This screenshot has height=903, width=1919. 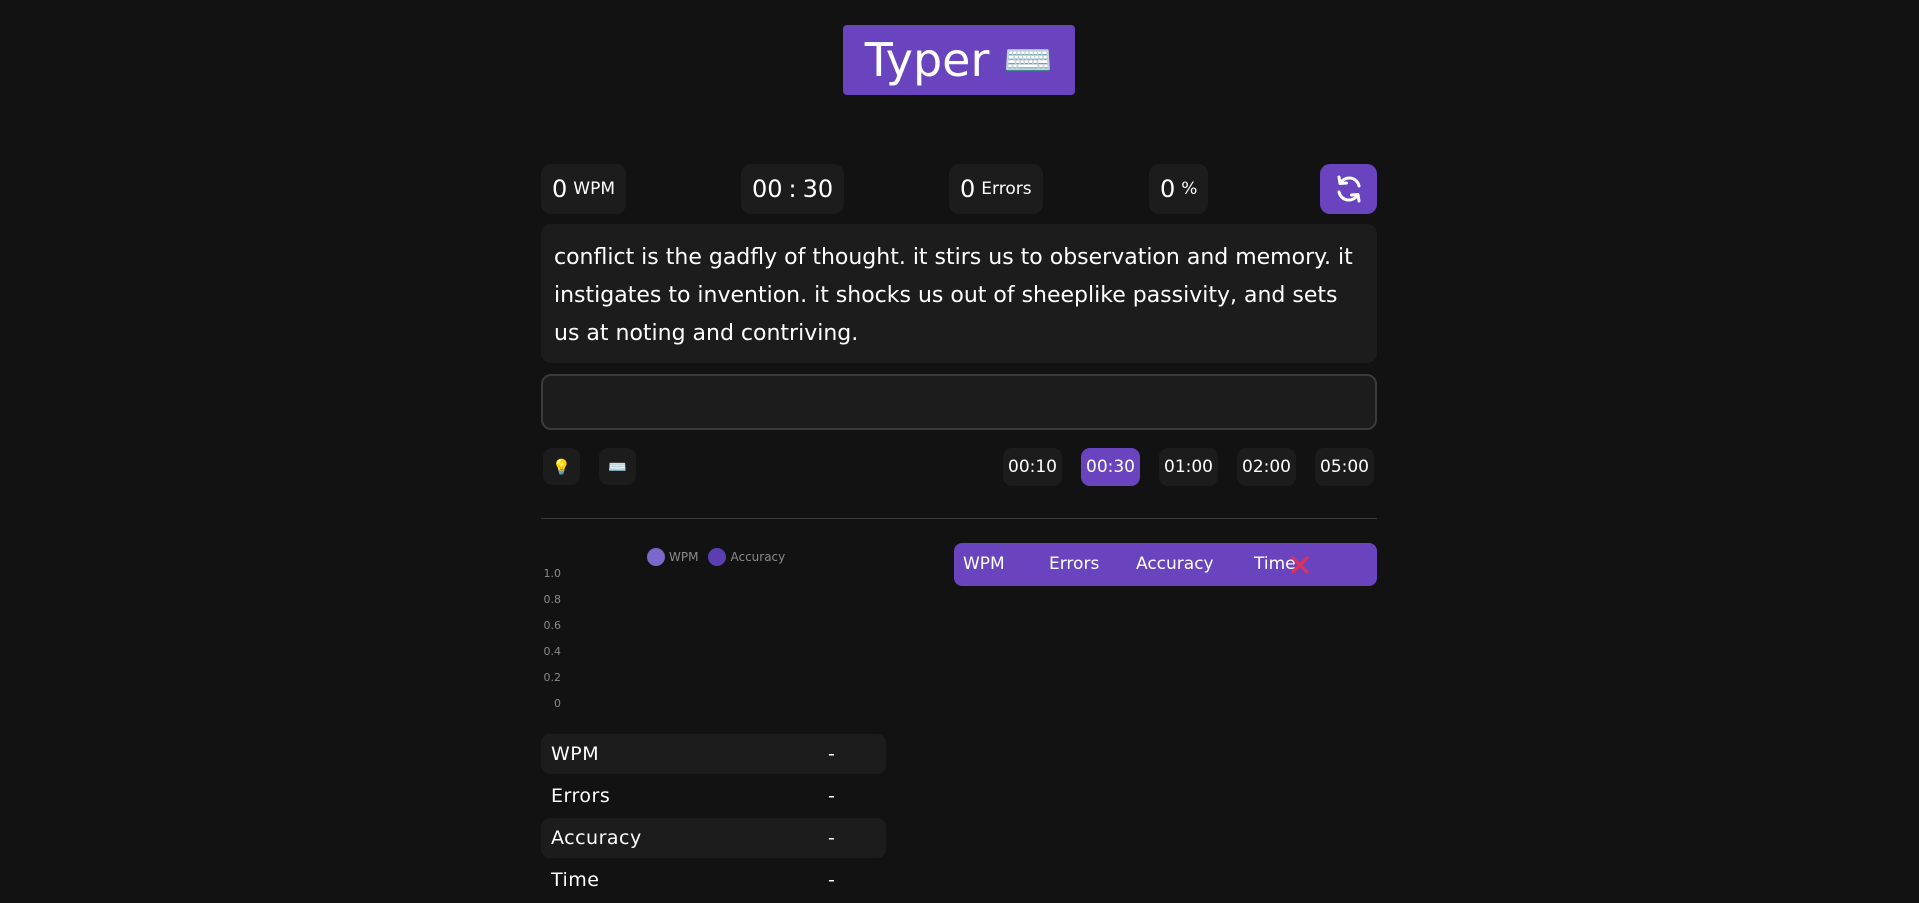 What do you see at coordinates (684, 557) in the screenshot?
I see `legend-label-wpm: WPM` at bounding box center [684, 557].